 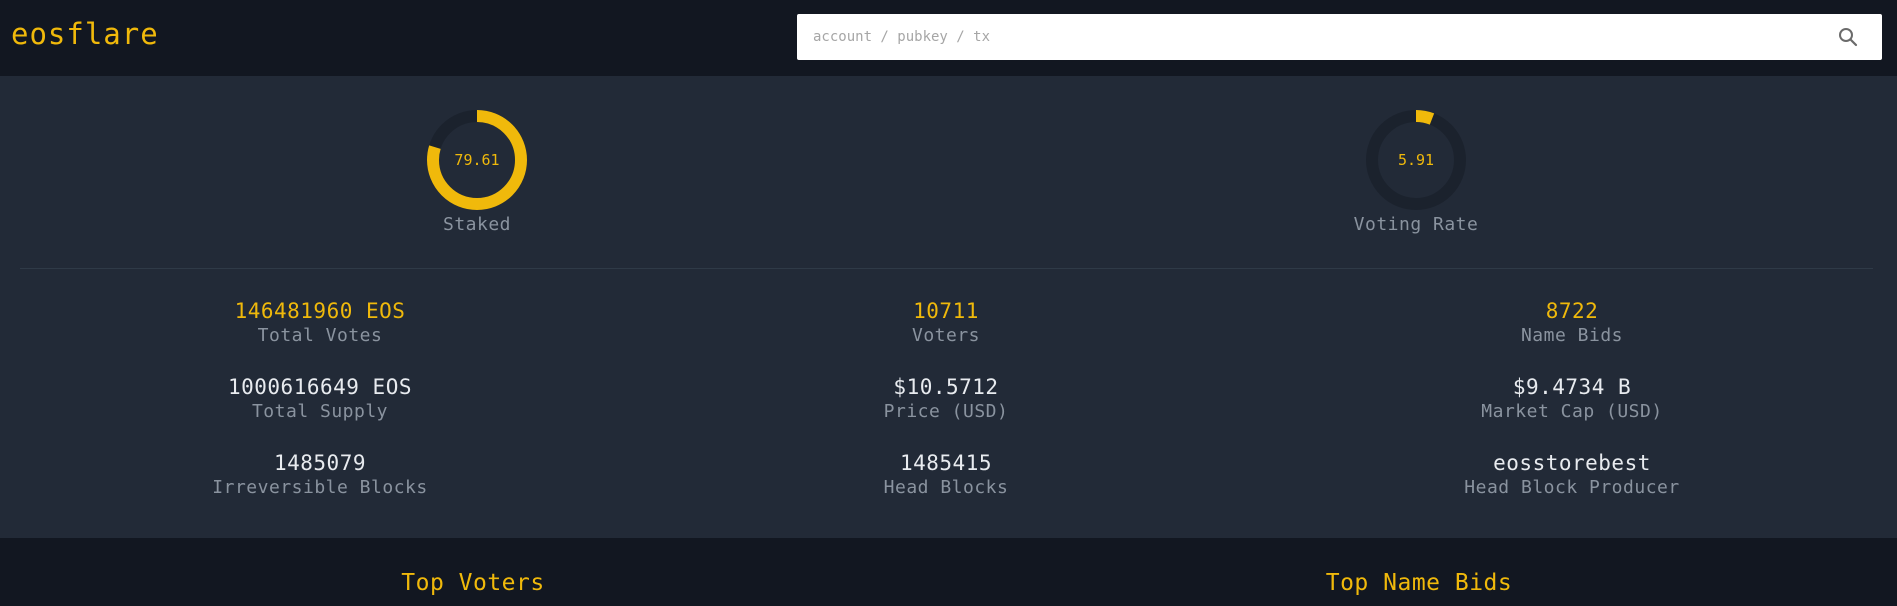 I want to click on market-cap-stat: $9.4734 B Market Cap (USD), so click(x=1572, y=399).